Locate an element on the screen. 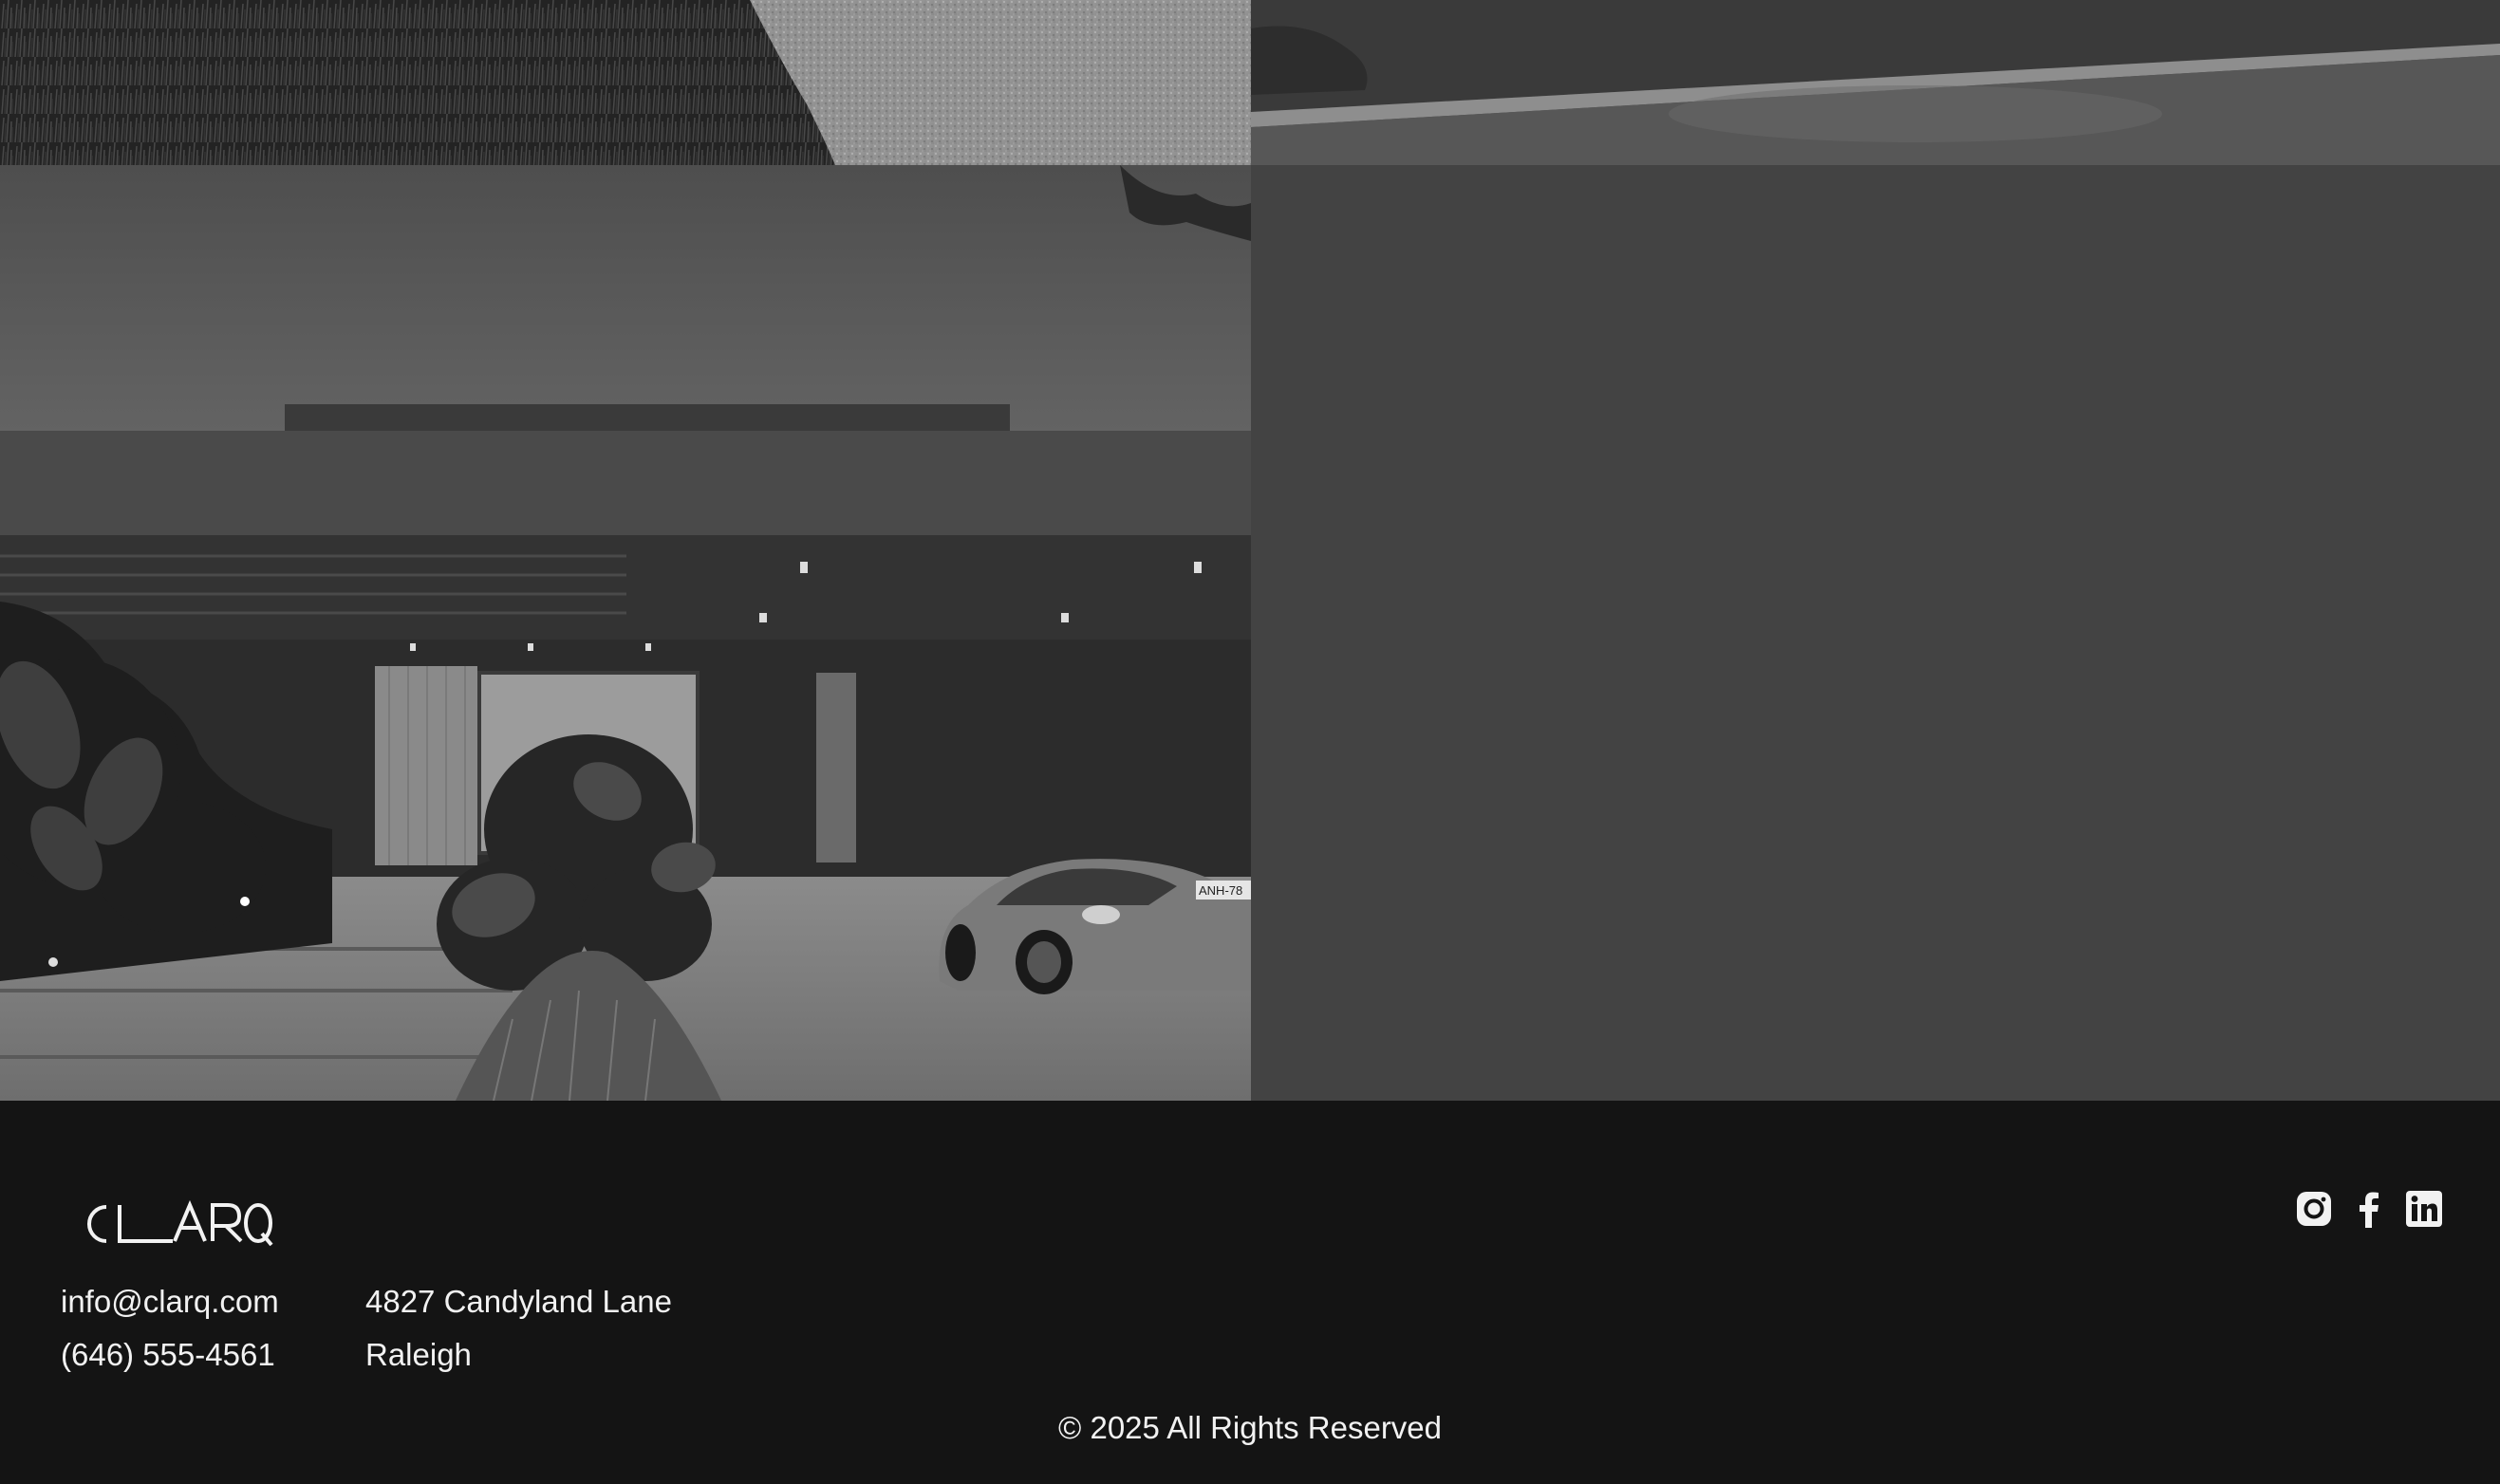 This screenshot has height=1484, width=2500. gallery-image-grass is located at coordinates (626, 83).